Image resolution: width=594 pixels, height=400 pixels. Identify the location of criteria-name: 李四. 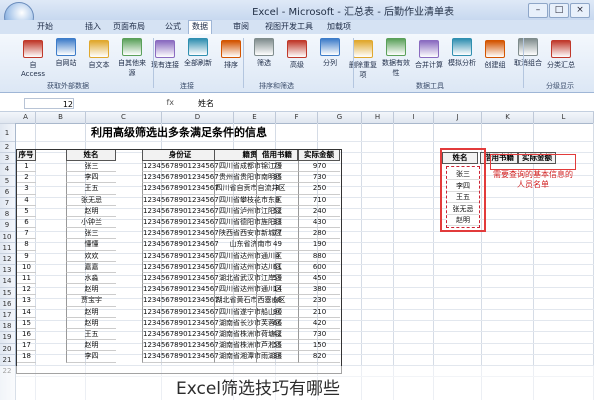
(463, 186).